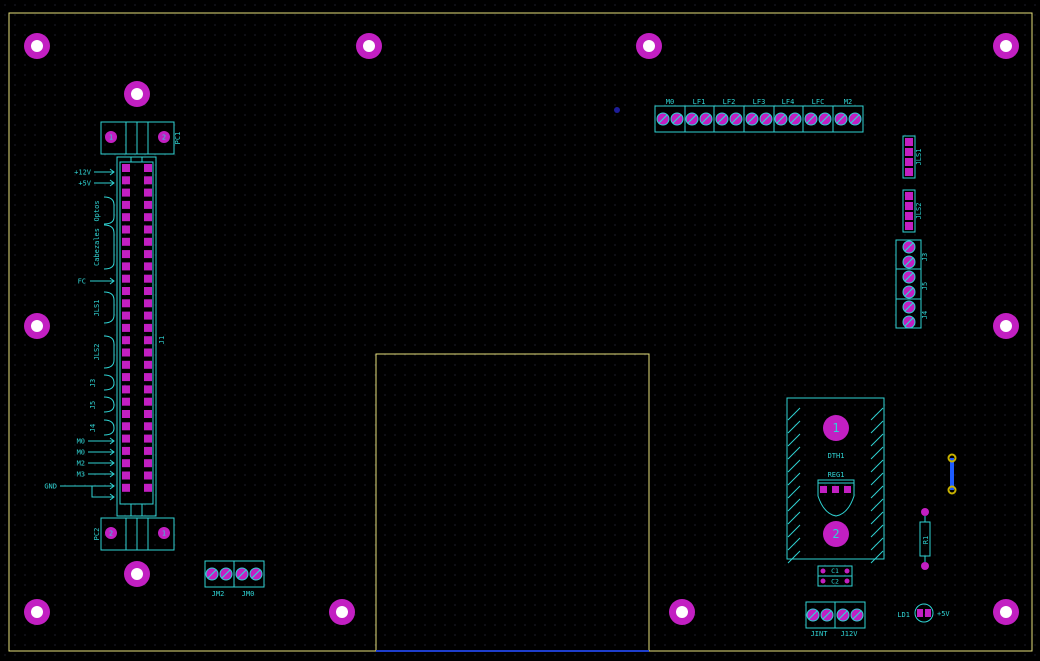 This screenshot has width=1040, height=661. Describe the element at coordinates (850, 634) in the screenshot. I see `j12v-label: J12V` at that location.